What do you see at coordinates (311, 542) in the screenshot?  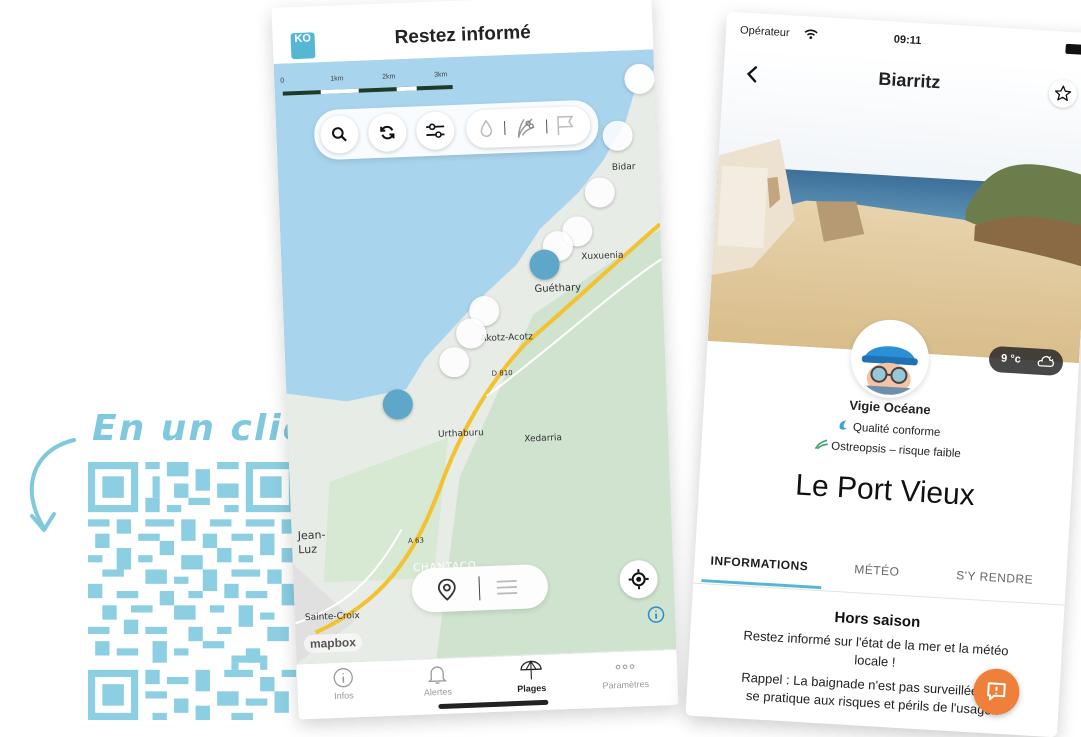 I see `place-label-saint-jean: Jean- Luz` at bounding box center [311, 542].